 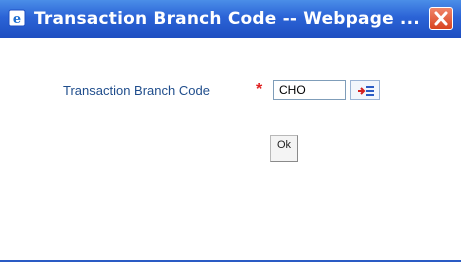 I want to click on list-of-values-button, so click(x=365, y=90).